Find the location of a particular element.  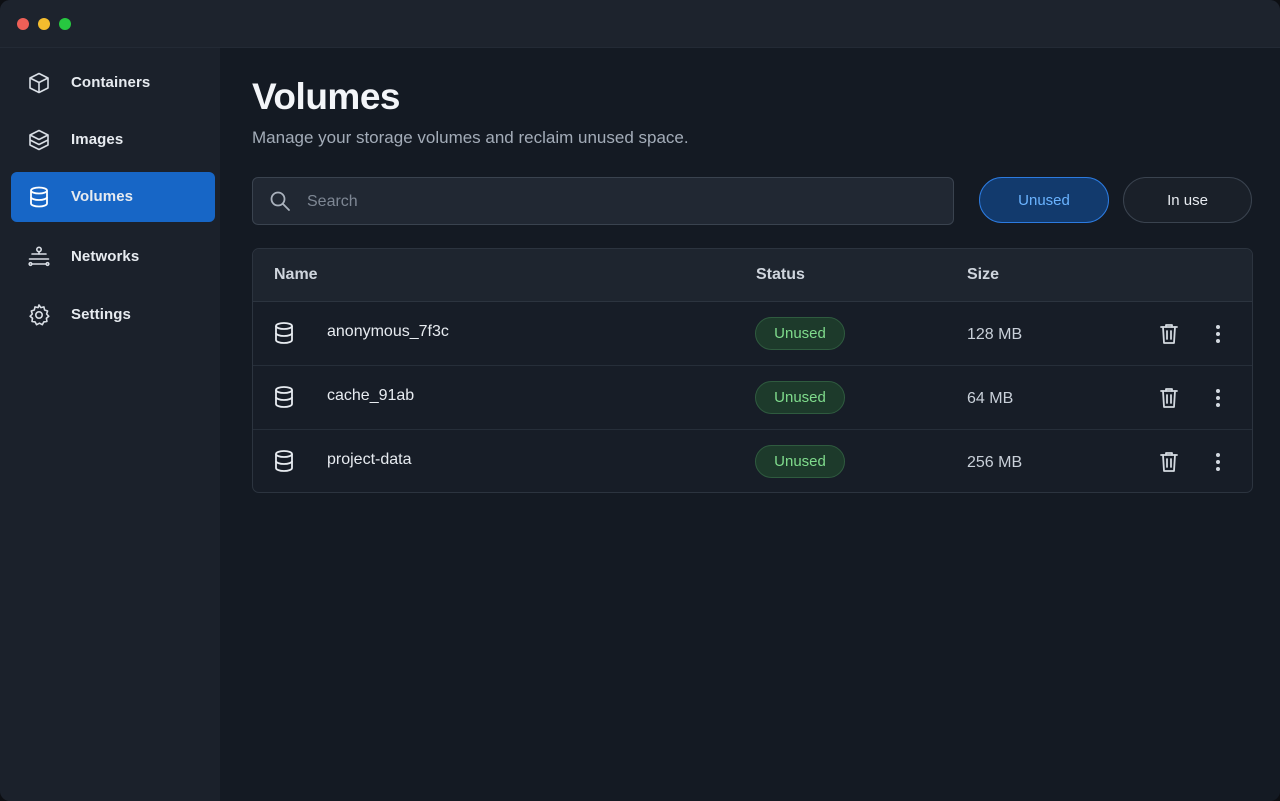

sidebar-item-settings: Settings is located at coordinates (113, 315).